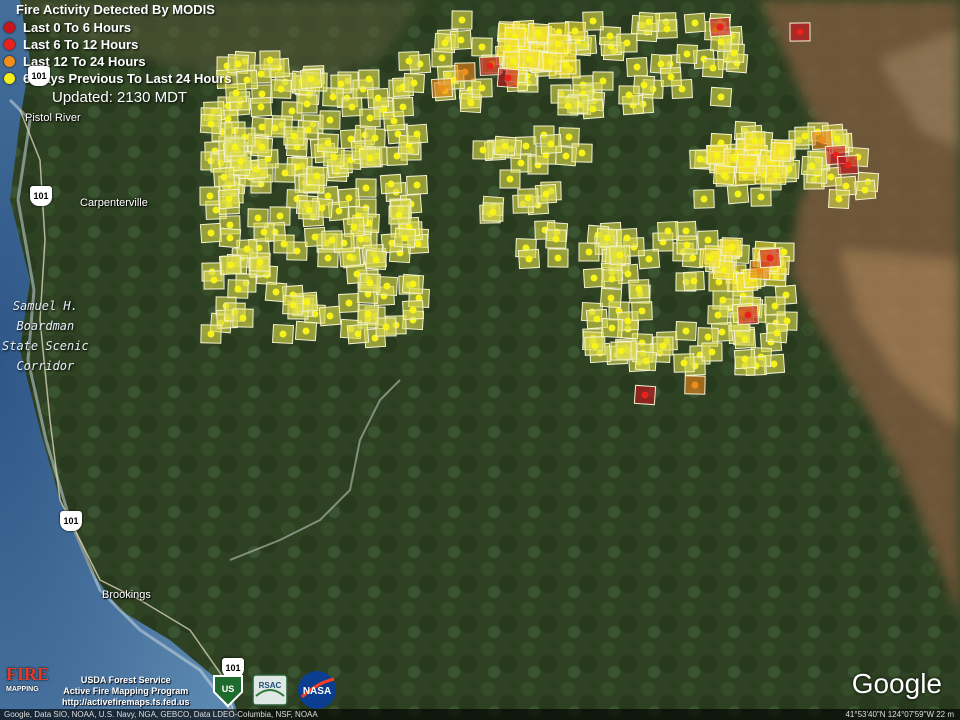 The width and height of the screenshot is (960, 720). I want to click on place-pistol-river: Pistol River, so click(53, 118).